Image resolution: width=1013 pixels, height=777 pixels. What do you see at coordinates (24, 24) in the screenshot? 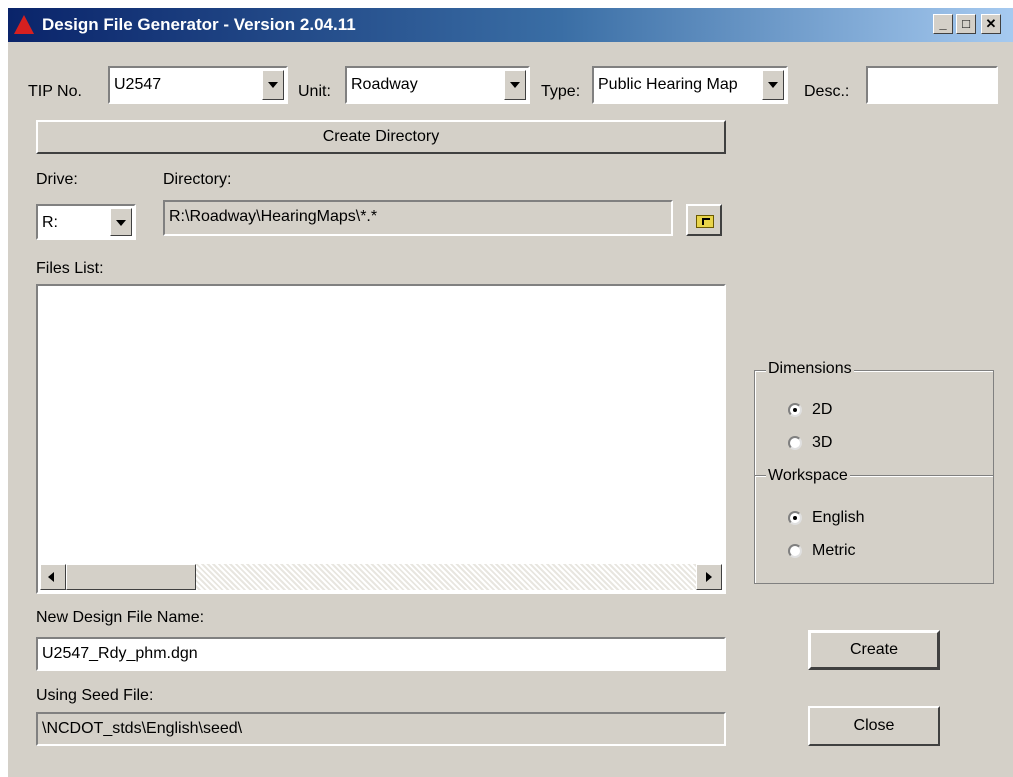
I see `app-logo-icon` at bounding box center [24, 24].